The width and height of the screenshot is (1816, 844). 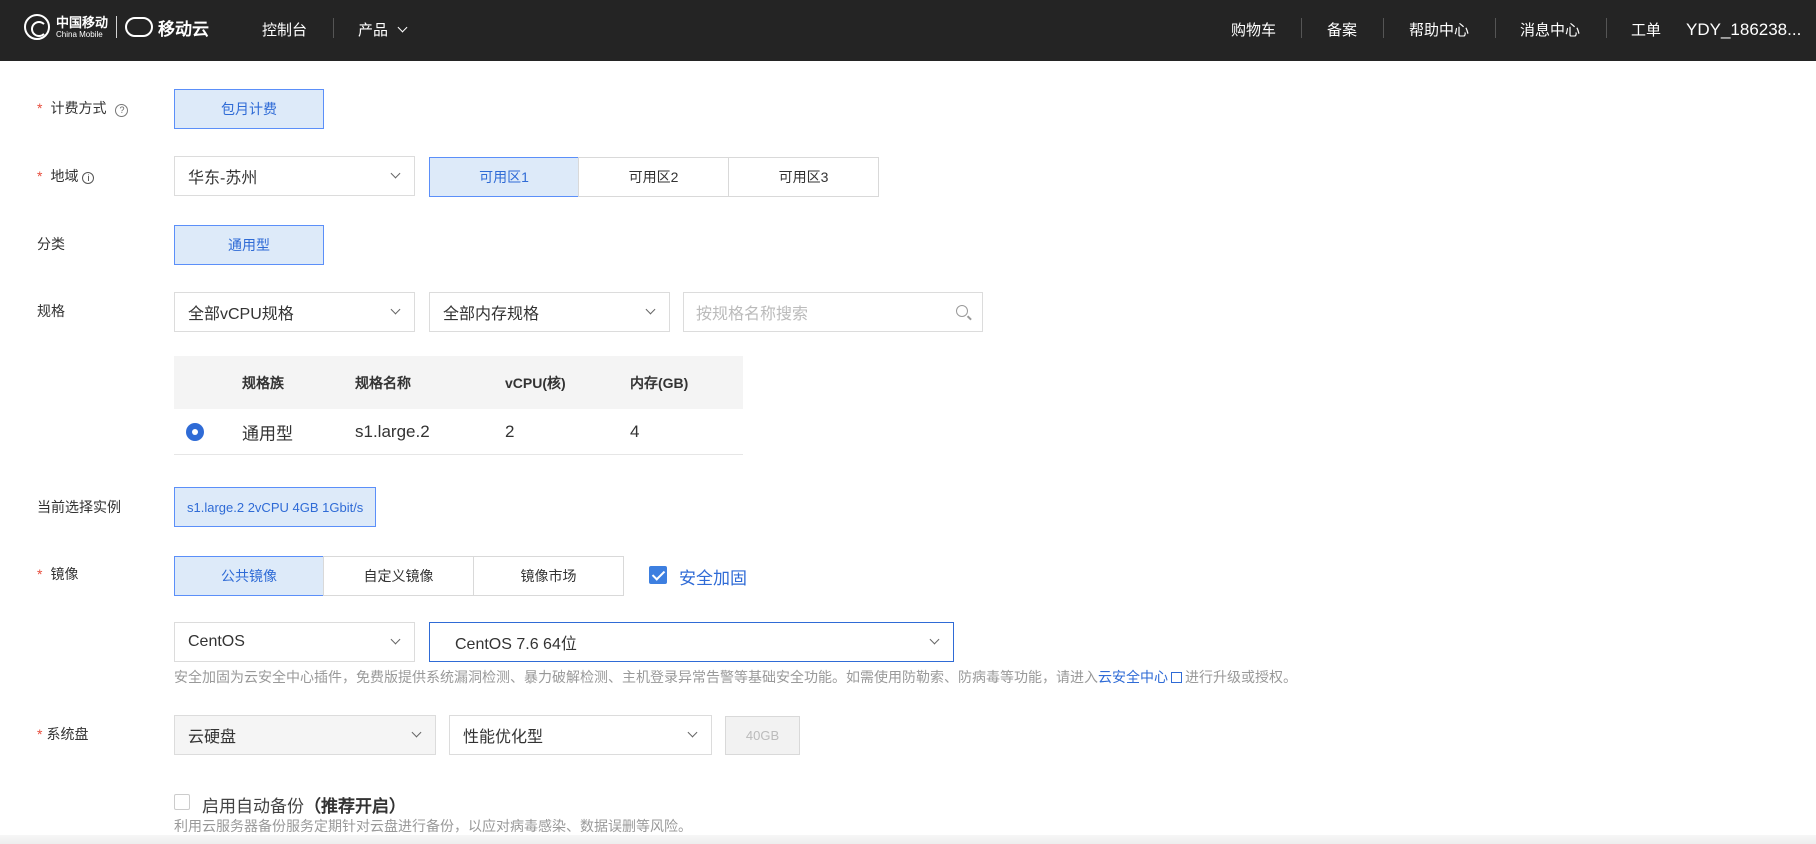 I want to click on vcpu-filter-select: 全部vCPU规格, so click(x=294, y=312).